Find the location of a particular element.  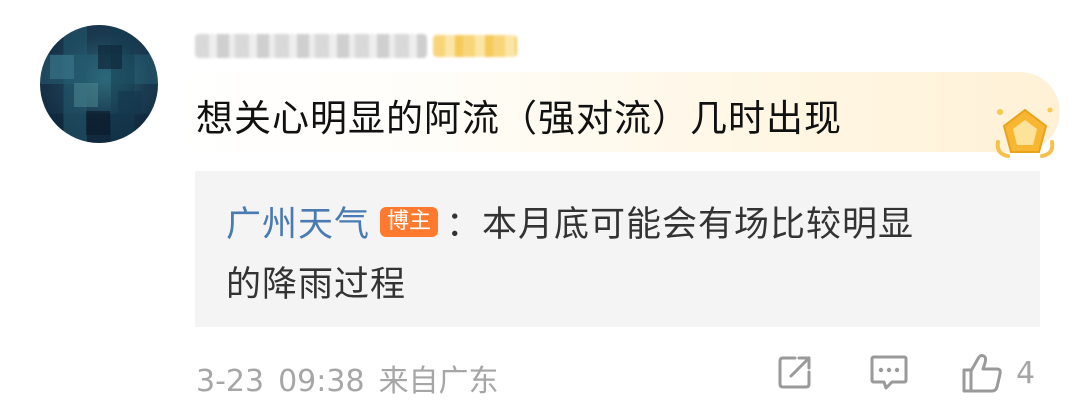

comment-text: 想关心明显的阿流（强对流）几时出现 is located at coordinates (519, 118).